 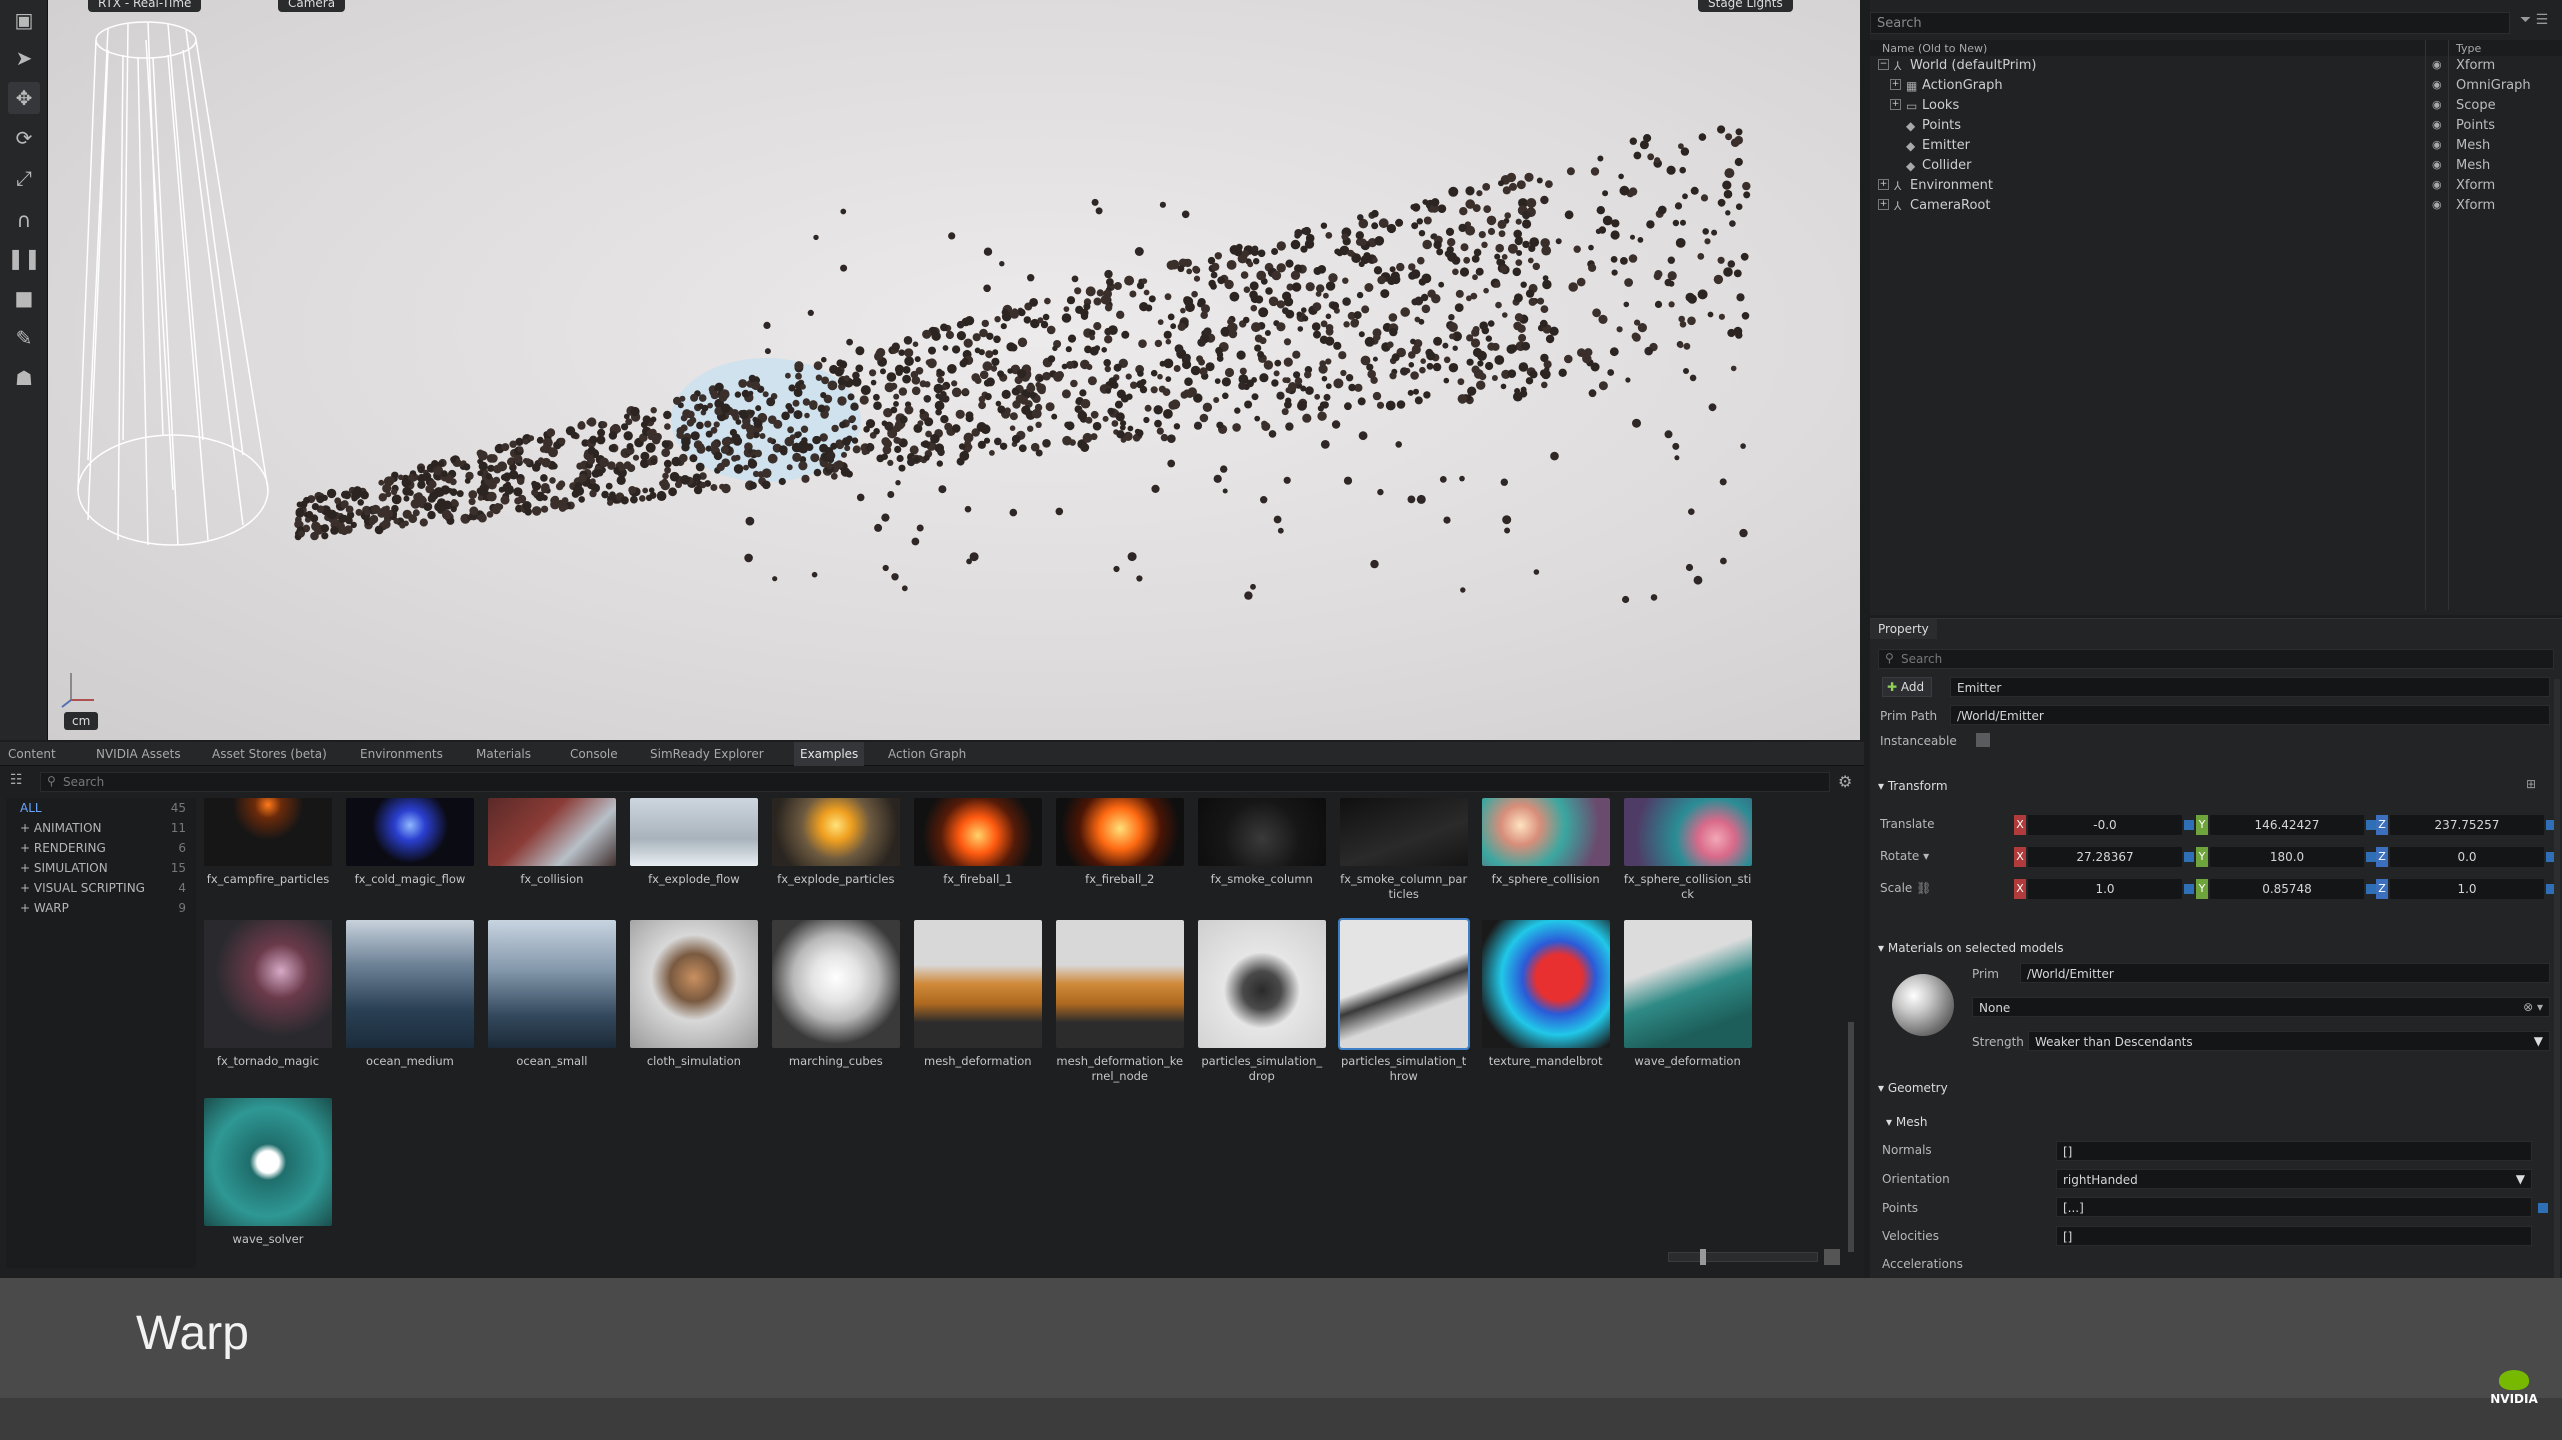 What do you see at coordinates (2216, 106) in the screenshot?
I see `stage-row: + ▭ Looks ◉ Scope` at bounding box center [2216, 106].